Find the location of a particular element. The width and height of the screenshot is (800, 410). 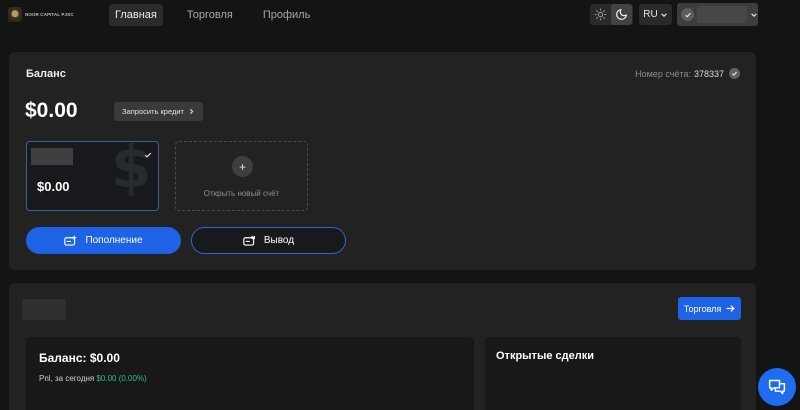

language-select: RU is located at coordinates (655, 14).